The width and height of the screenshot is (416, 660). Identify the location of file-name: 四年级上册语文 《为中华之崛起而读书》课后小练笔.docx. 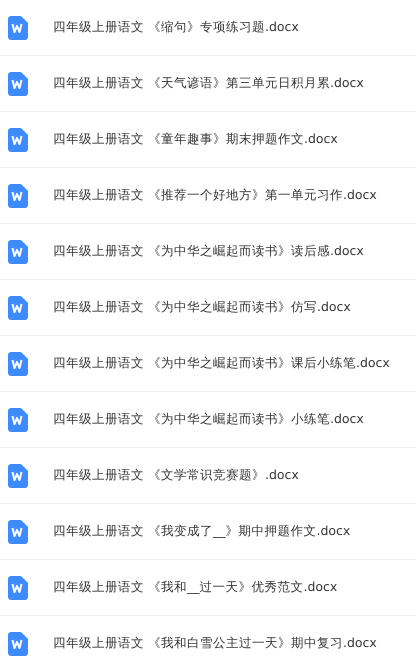
(221, 363).